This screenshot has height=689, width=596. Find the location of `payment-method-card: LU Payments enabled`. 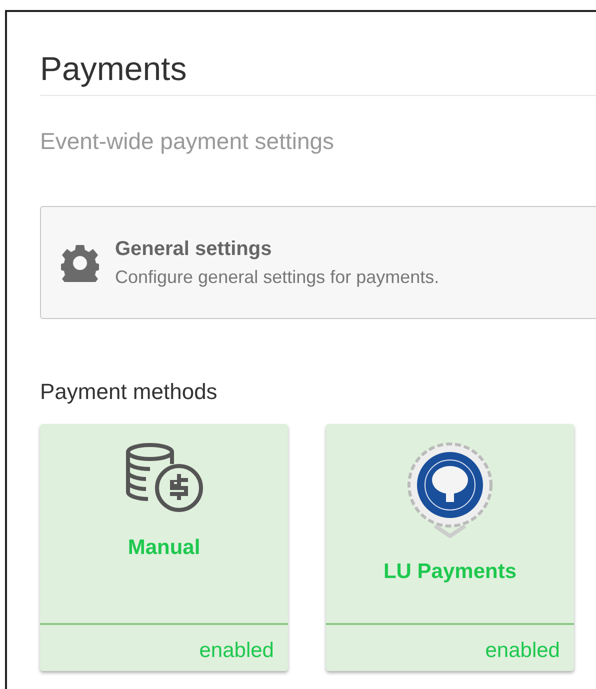

payment-method-card: LU Payments enabled is located at coordinates (450, 548).